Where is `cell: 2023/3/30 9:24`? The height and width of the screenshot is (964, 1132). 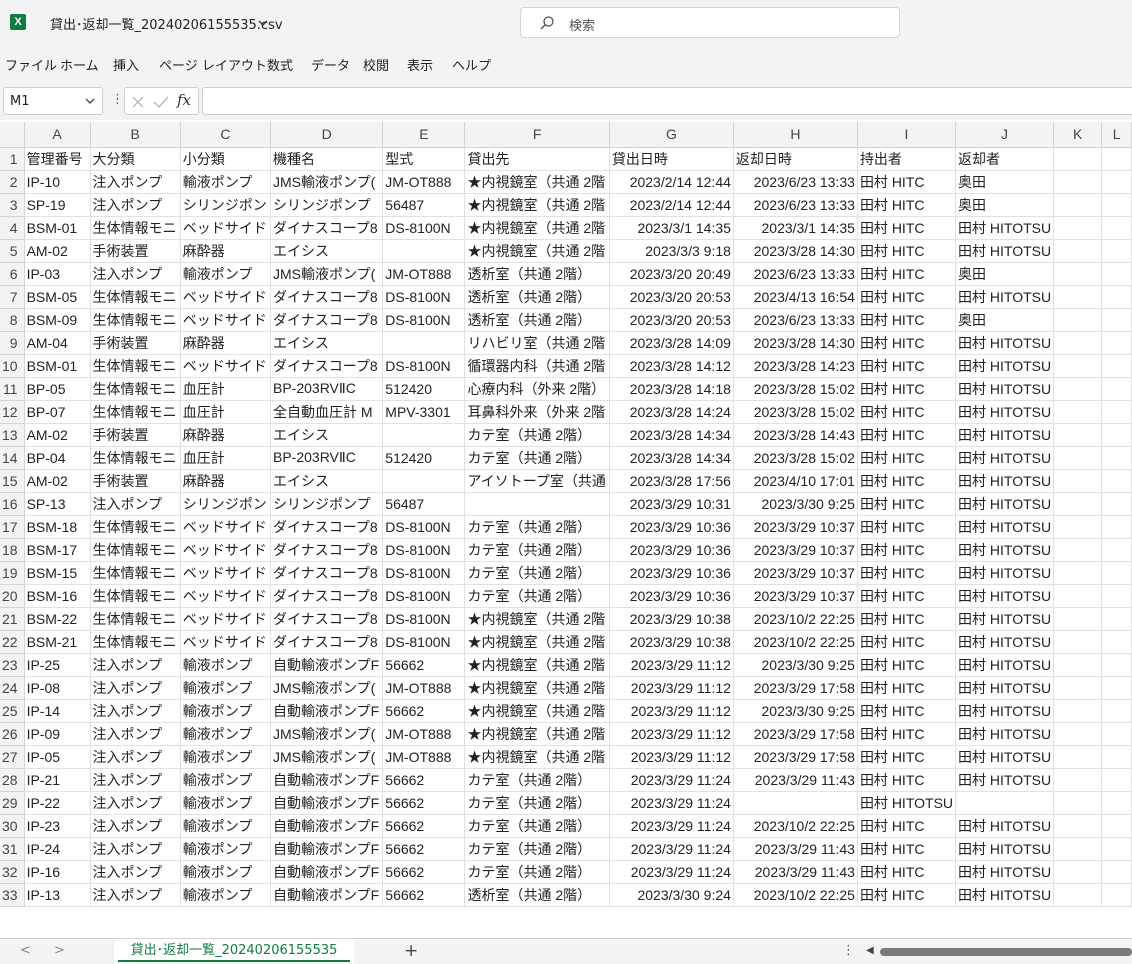
cell: 2023/3/30 9:24 is located at coordinates (671, 895).